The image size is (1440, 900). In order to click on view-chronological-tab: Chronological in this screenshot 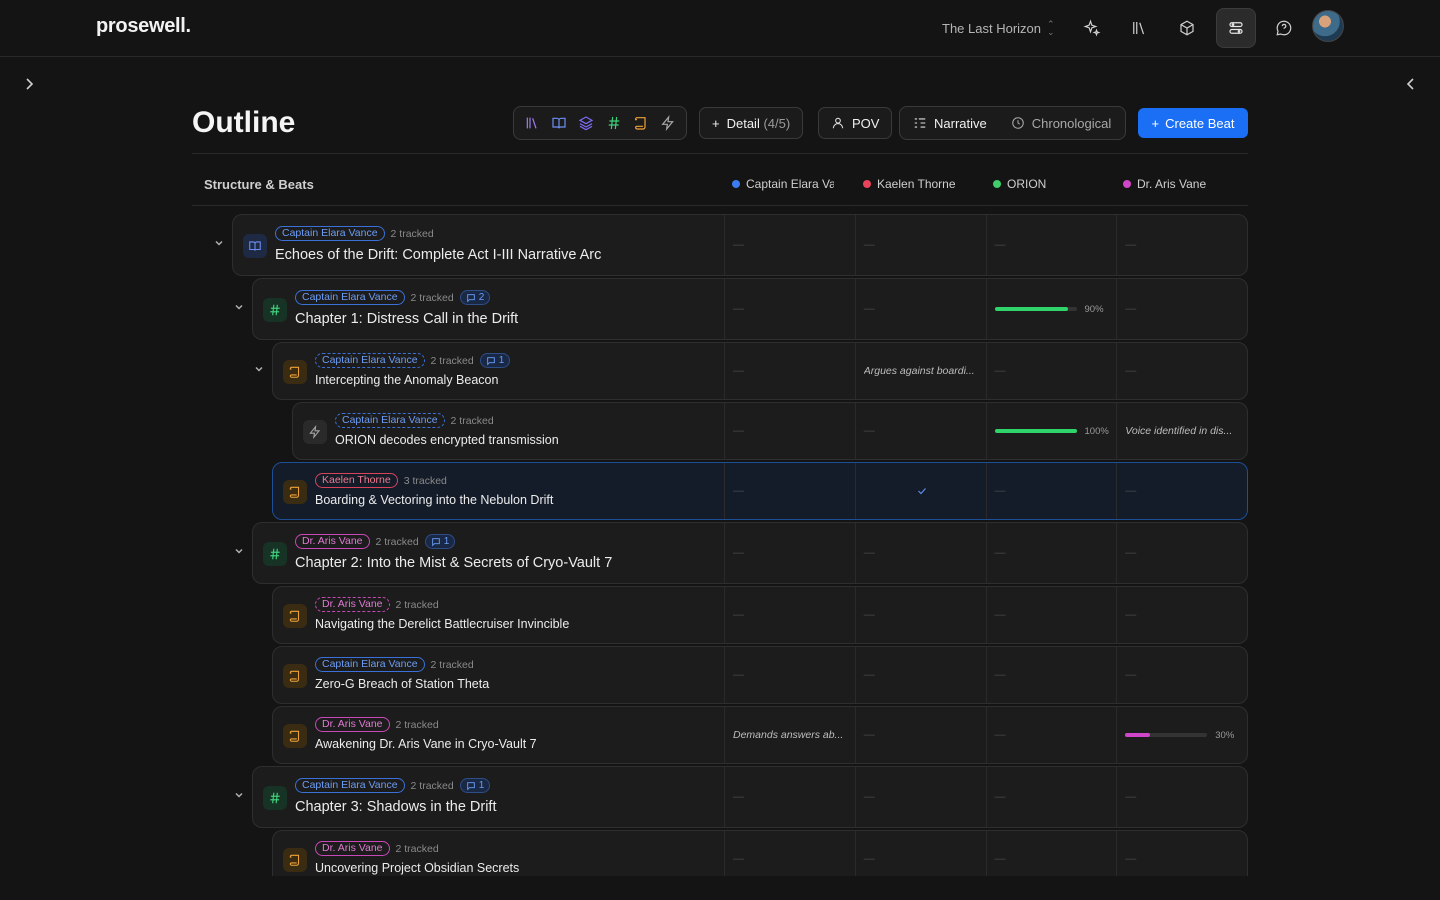, I will do `click(1061, 123)`.